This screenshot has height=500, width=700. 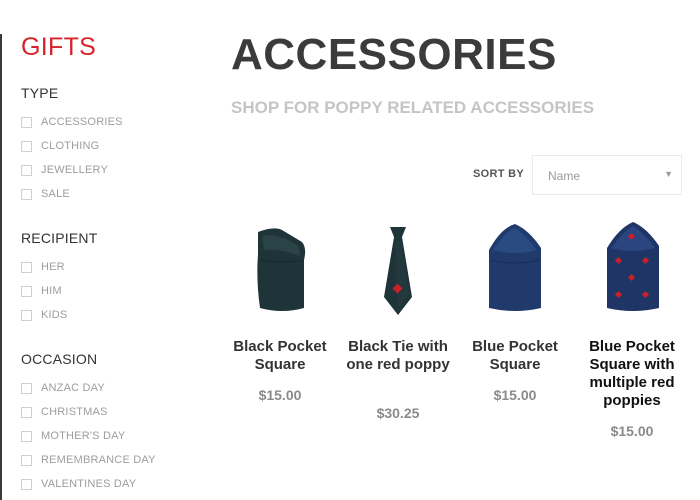 I want to click on filter-option-jewellery: JEWELLERY, so click(x=64, y=170).